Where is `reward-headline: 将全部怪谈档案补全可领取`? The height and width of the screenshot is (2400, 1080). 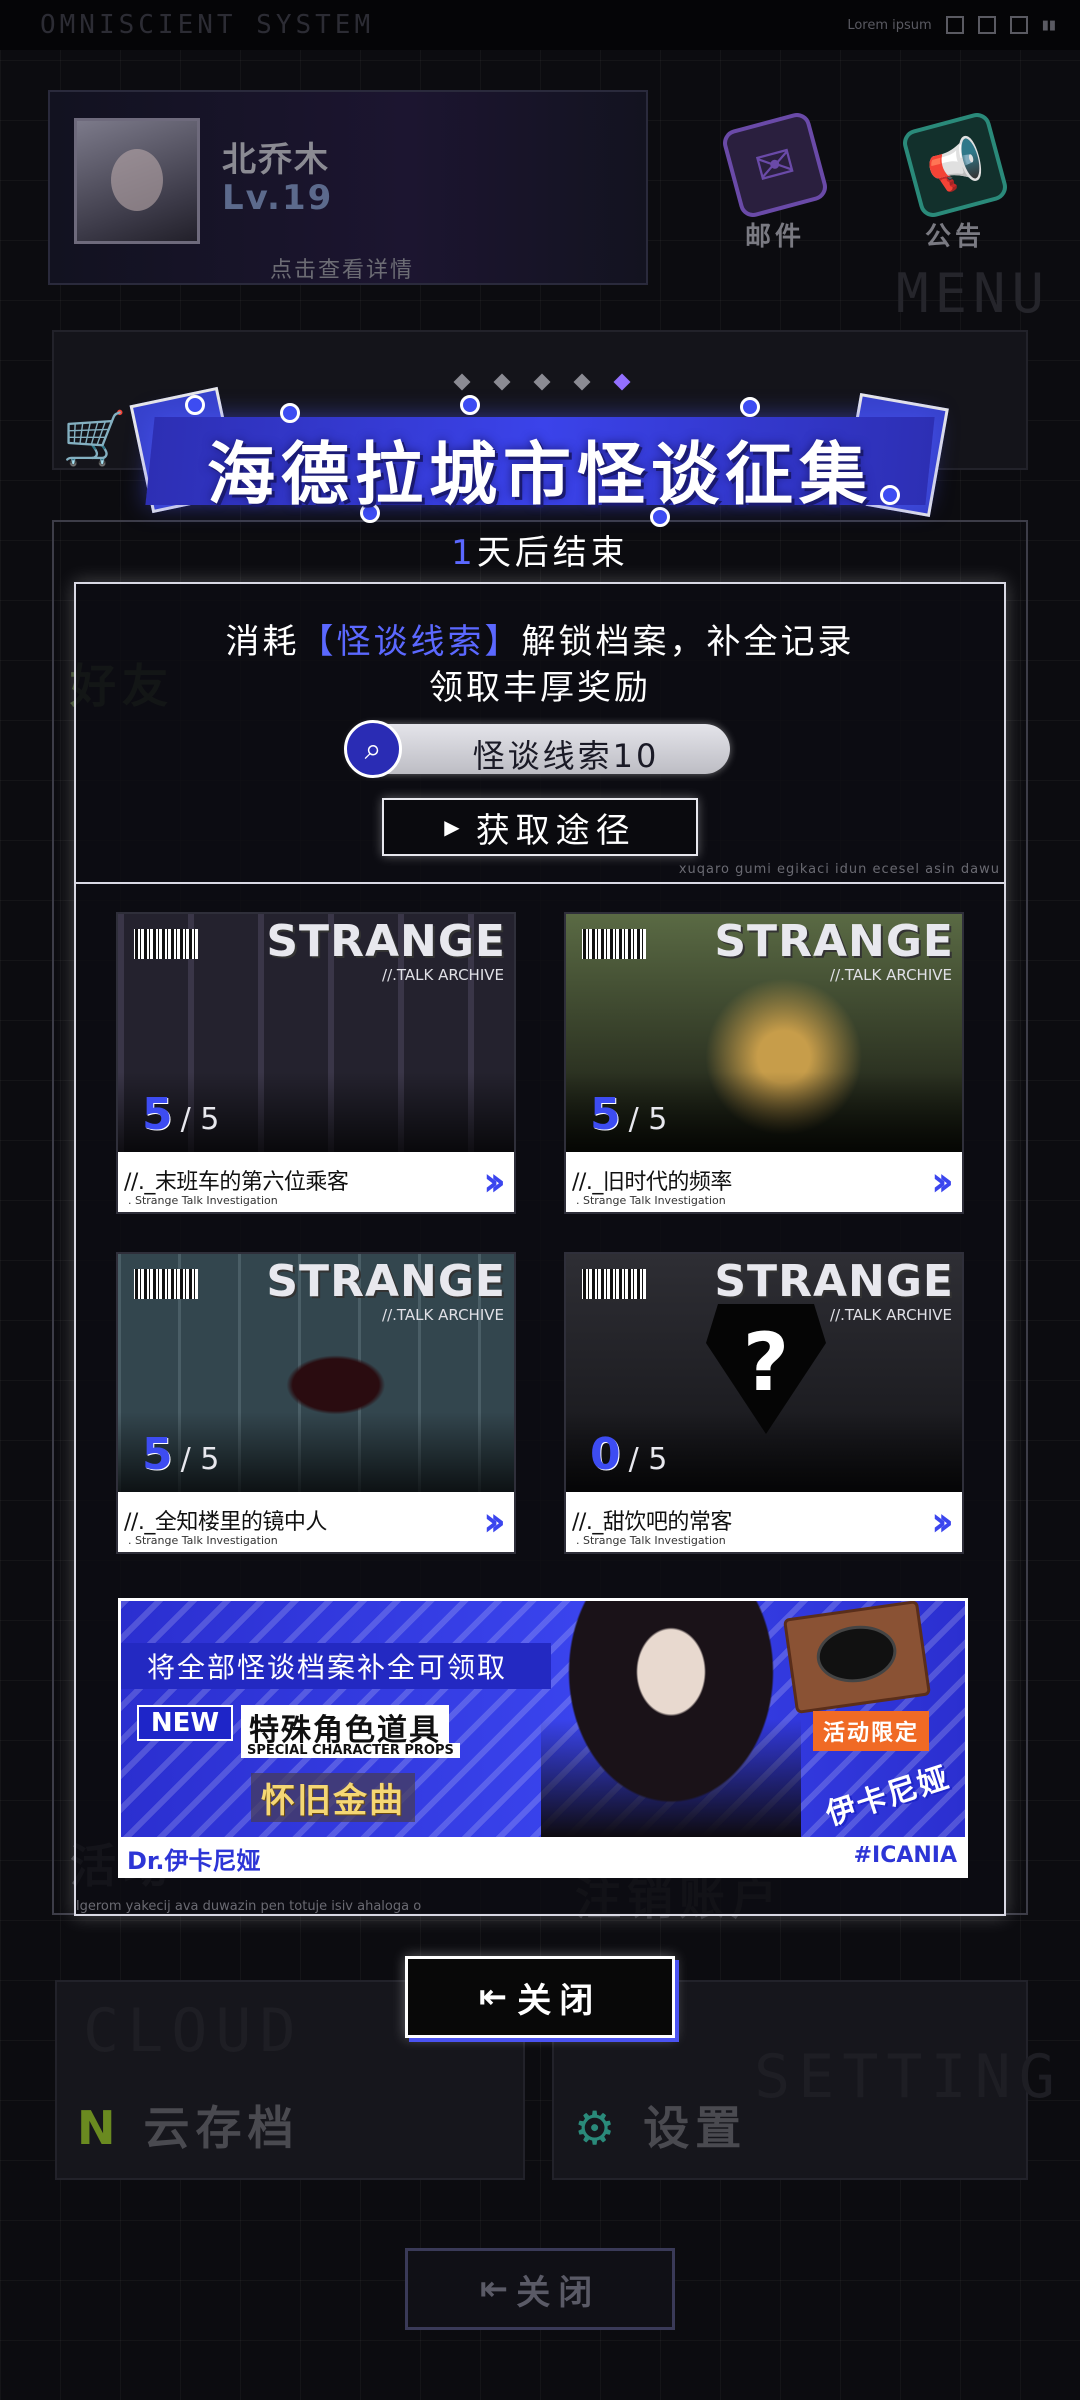 reward-headline: 将全部怪谈档案补全可领取 is located at coordinates (336, 1666).